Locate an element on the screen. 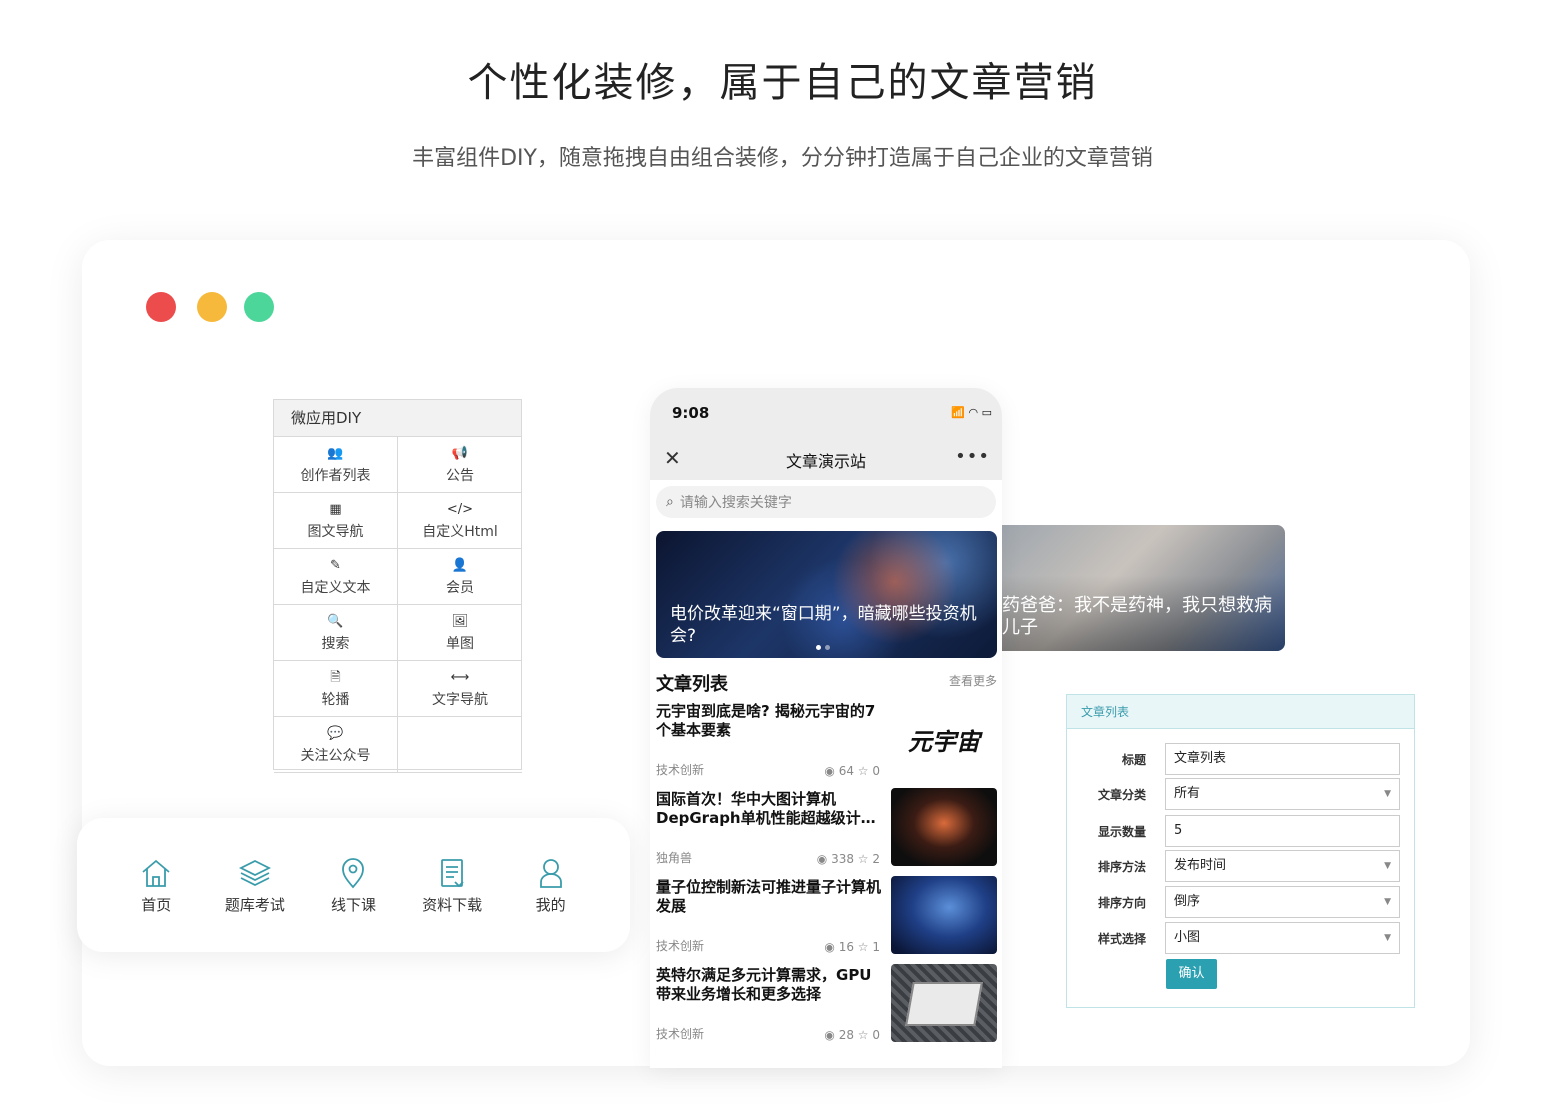 The height and width of the screenshot is (1117, 1565). window-minimize-dot is located at coordinates (212, 307).